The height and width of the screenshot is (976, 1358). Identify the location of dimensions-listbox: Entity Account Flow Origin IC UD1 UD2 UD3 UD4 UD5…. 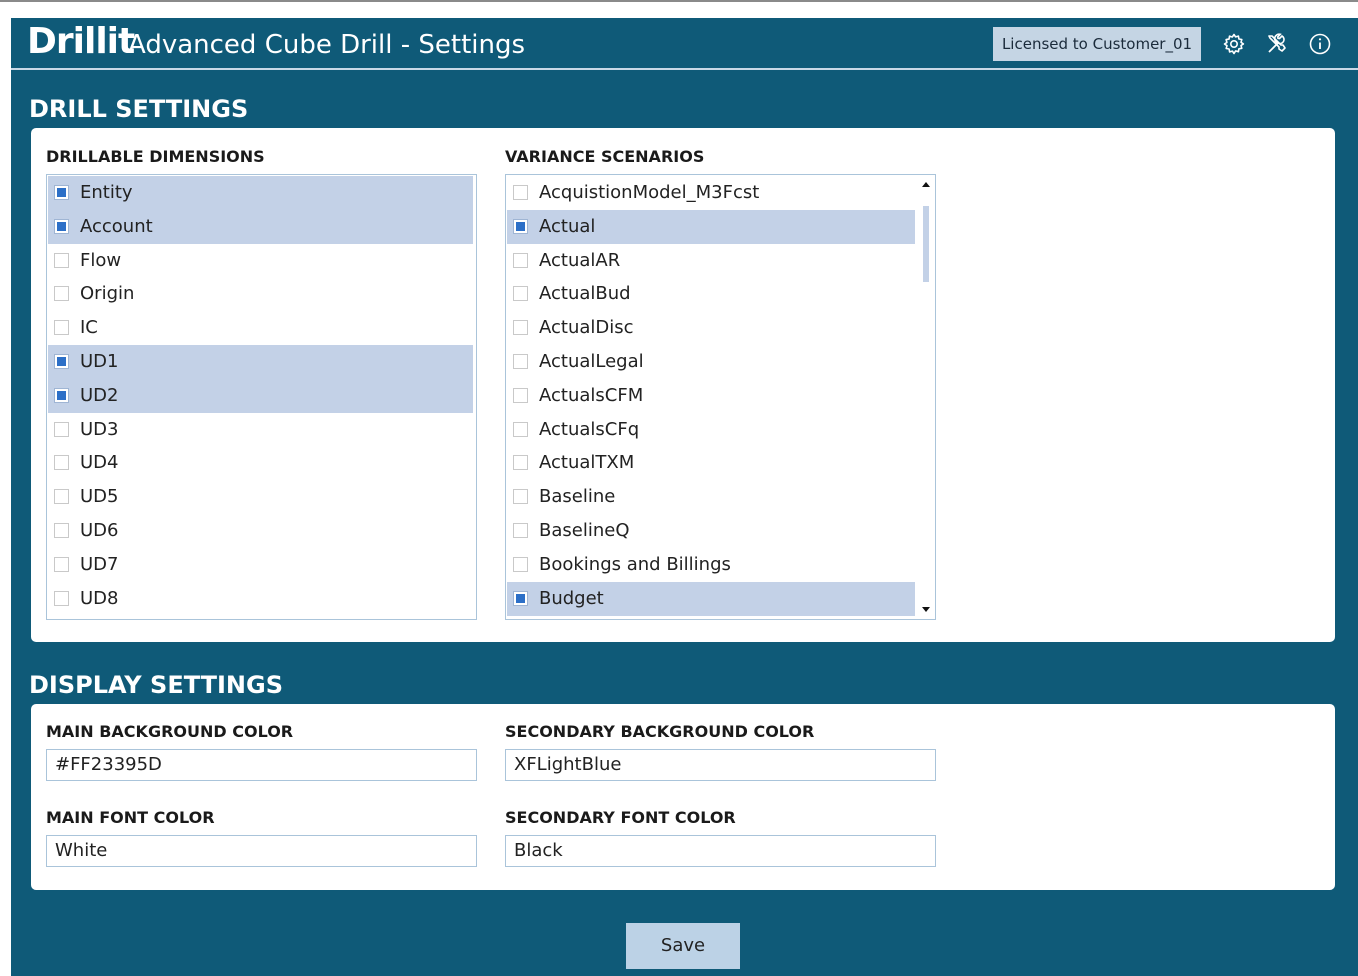
(261, 397).